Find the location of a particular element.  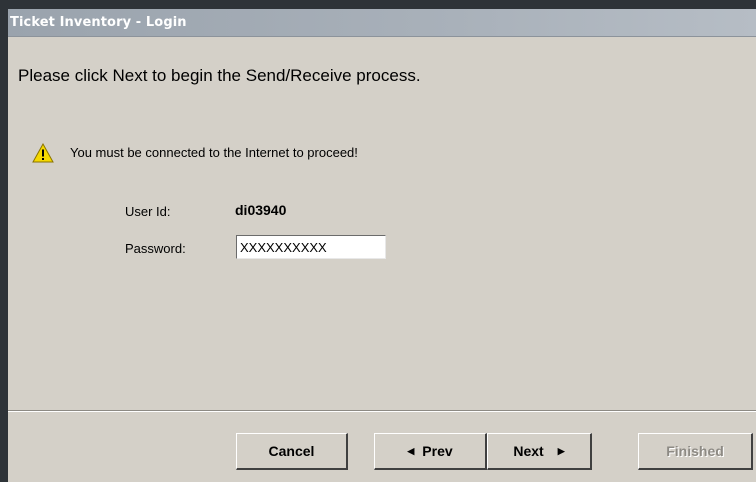

password-field is located at coordinates (311, 247).